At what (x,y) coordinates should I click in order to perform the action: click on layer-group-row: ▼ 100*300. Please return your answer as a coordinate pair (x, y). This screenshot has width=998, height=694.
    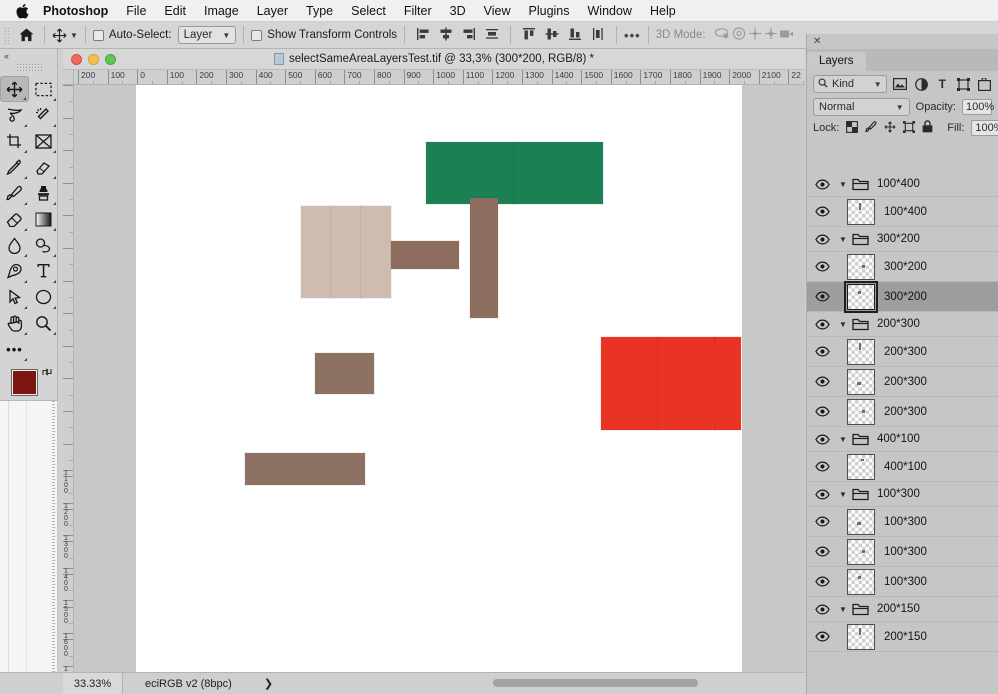
    Looking at the image, I should click on (902, 494).